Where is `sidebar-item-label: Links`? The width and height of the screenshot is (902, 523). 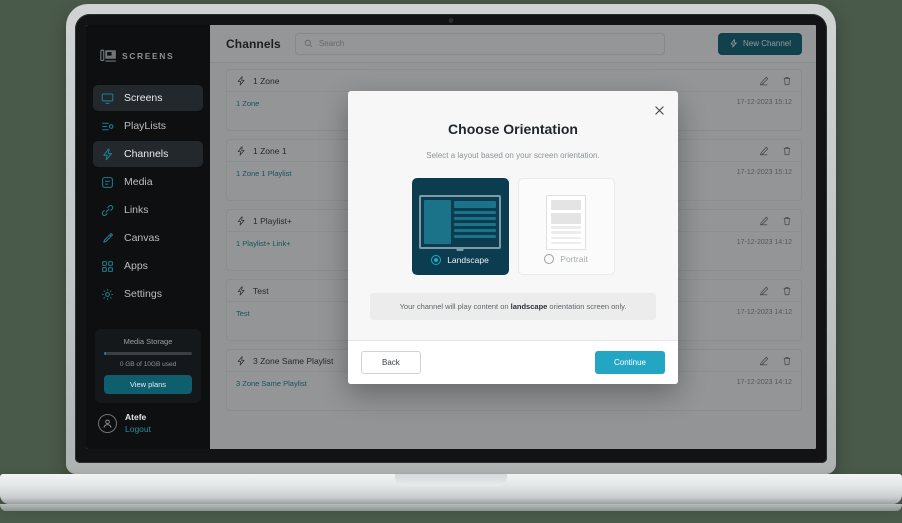 sidebar-item-label: Links is located at coordinates (136, 210).